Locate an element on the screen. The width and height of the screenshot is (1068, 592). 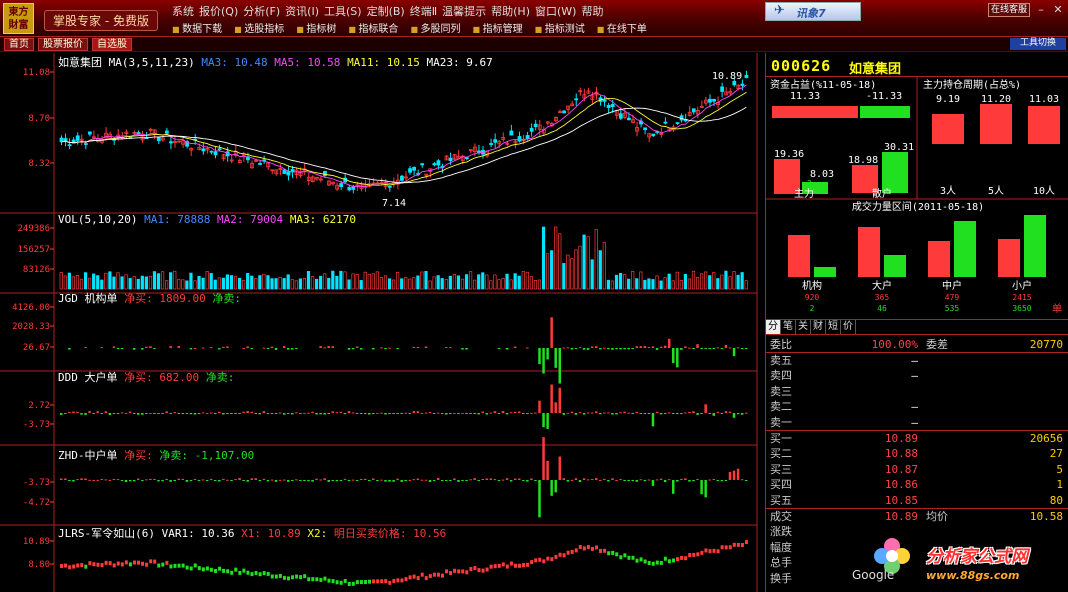
menu-item: 报价(Q) is located at coordinates (218, 11).